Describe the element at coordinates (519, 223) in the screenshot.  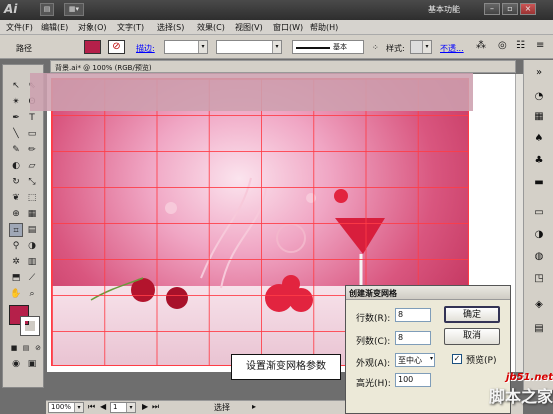
I see `vertical-scrollbar` at that location.